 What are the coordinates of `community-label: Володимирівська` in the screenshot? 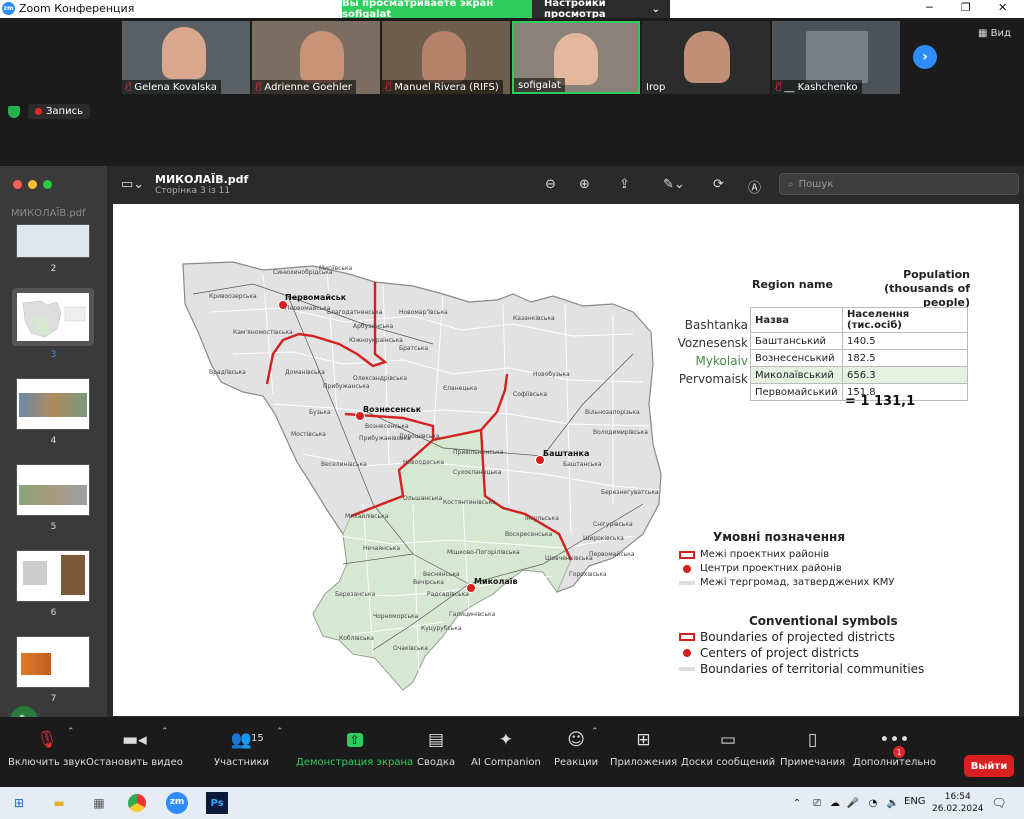 It's located at (620, 432).